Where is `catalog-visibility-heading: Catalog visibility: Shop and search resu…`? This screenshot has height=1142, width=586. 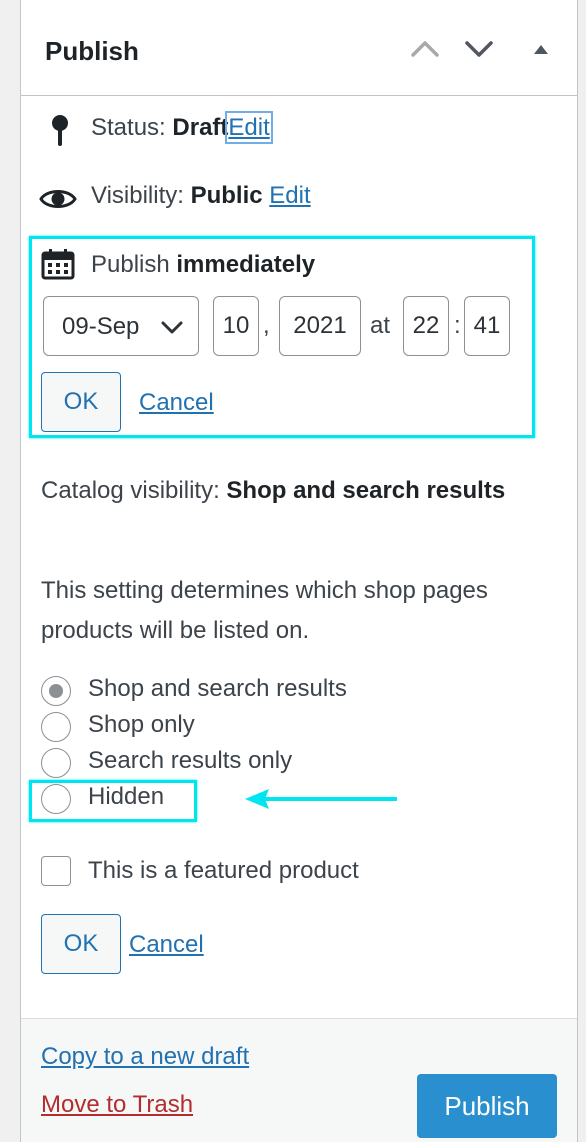
catalog-visibility-heading: Catalog visibility: Shop and search resu… is located at coordinates (291, 491).